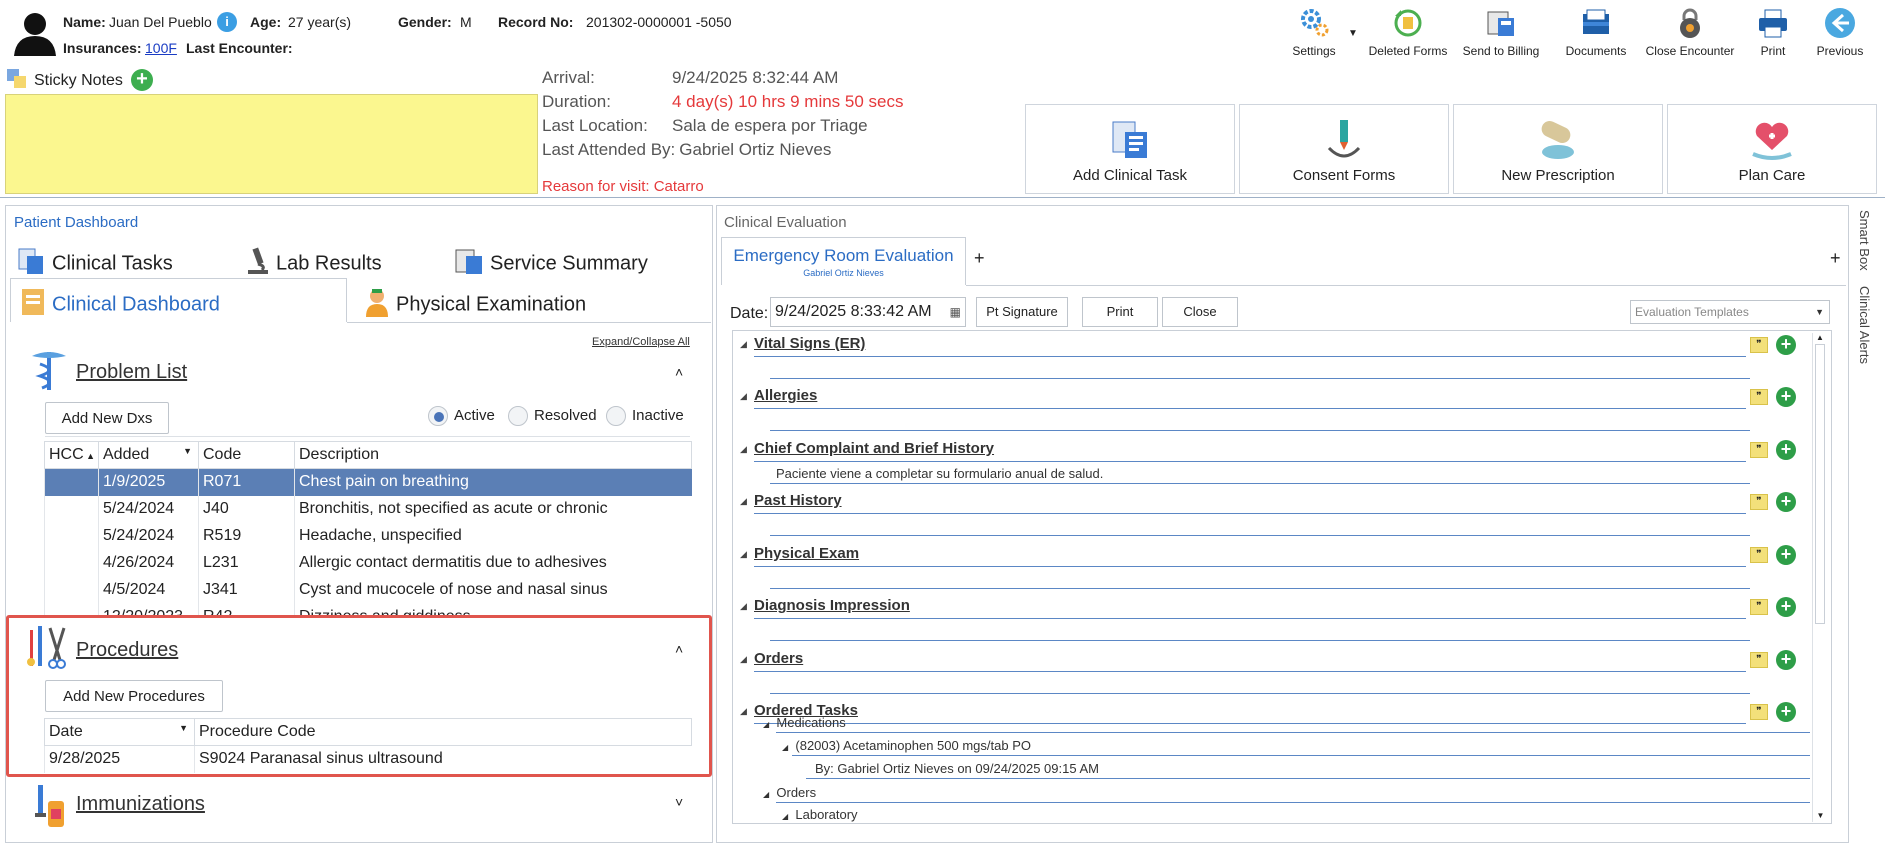  I want to click on send-to-billing-button: Send to Billing, so click(1501, 32).